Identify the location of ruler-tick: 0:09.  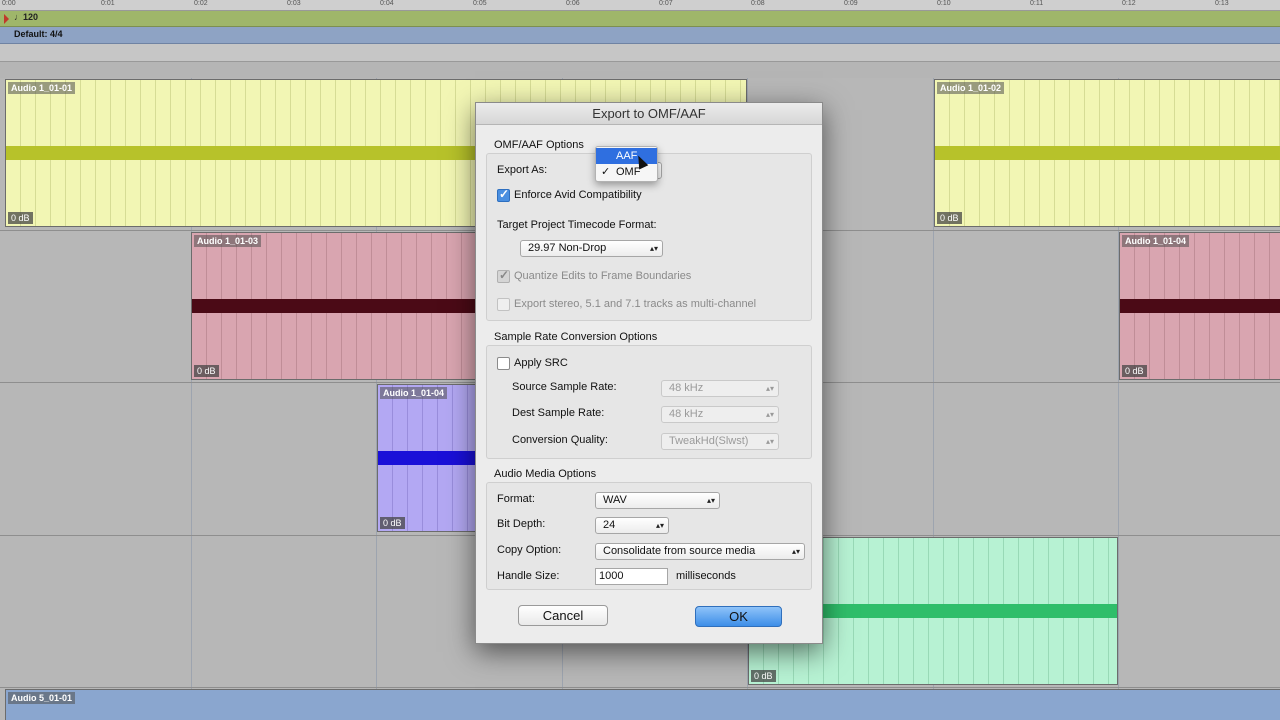
(851, 3).